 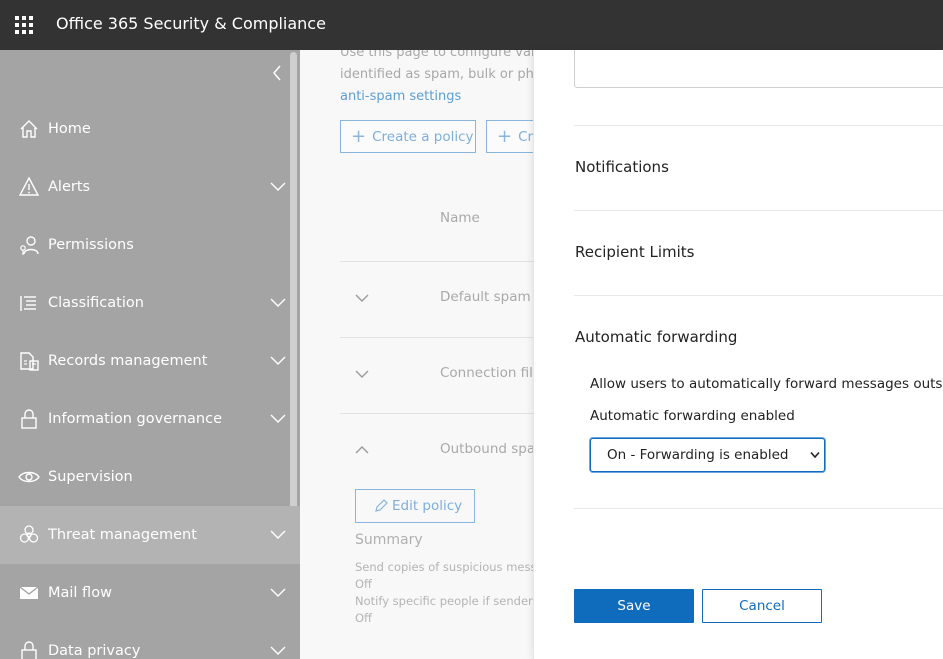 I want to click on classification-icon, so click(x=28, y=303).